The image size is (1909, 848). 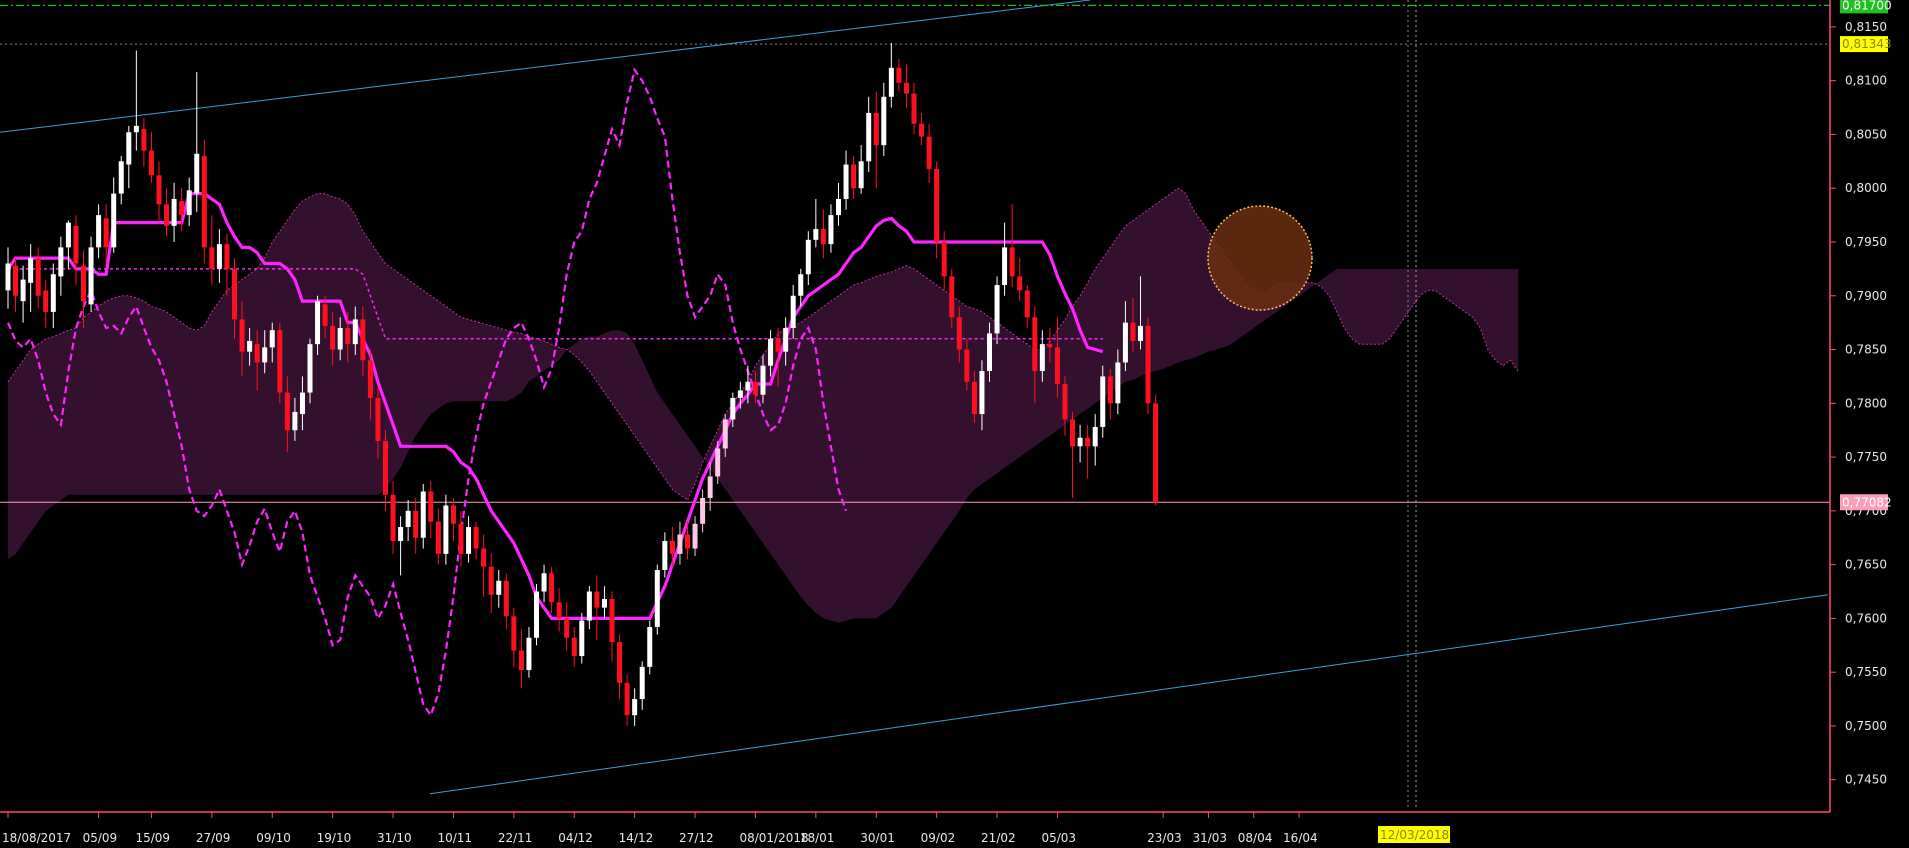 I want to click on x-tick-label: 08/04, so click(x=1255, y=838).